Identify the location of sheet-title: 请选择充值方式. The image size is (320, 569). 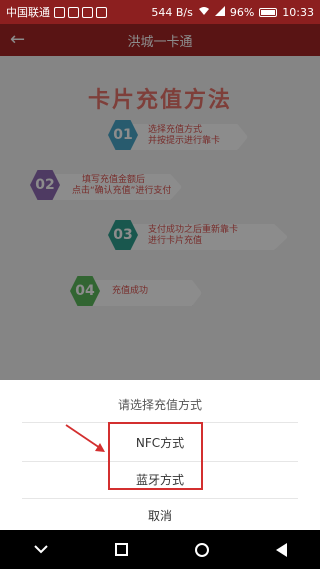
(159, 405).